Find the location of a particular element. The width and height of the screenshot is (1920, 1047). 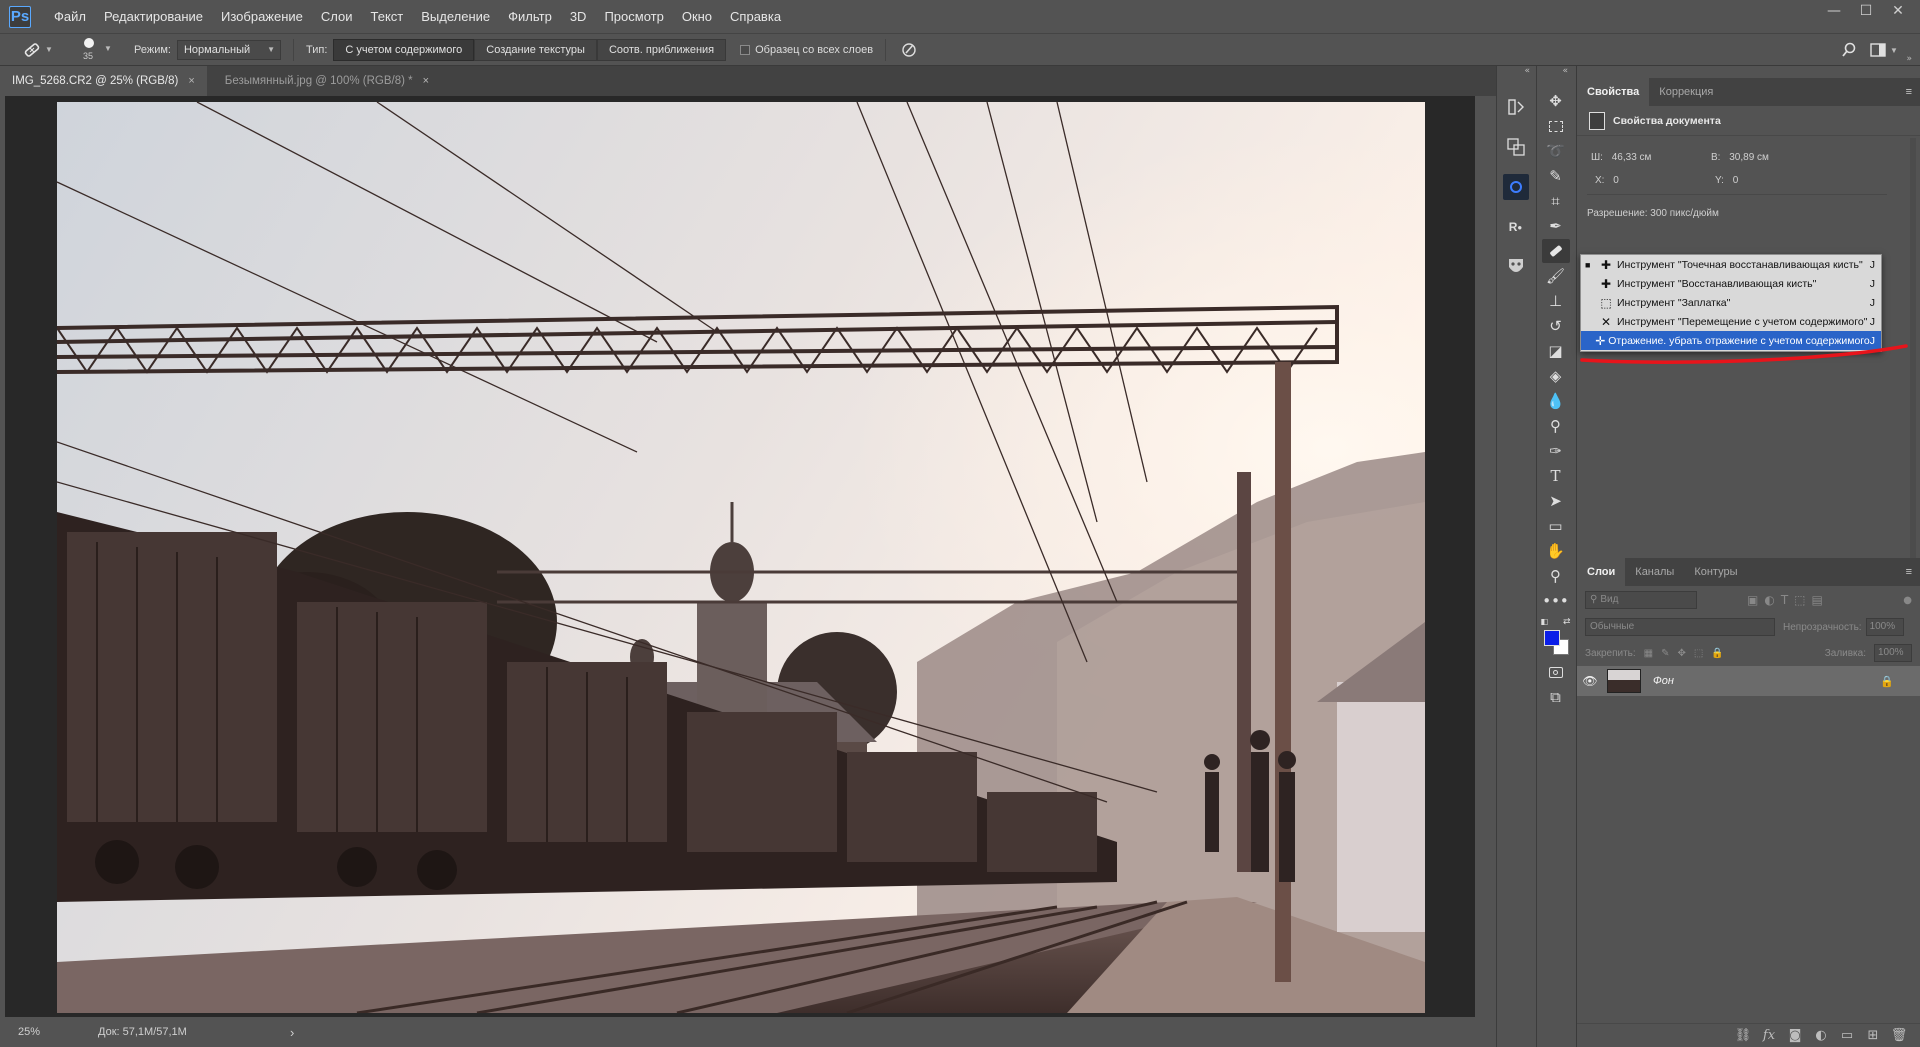

type-proximity-match-button: Соотв. приближения is located at coordinates (661, 49).